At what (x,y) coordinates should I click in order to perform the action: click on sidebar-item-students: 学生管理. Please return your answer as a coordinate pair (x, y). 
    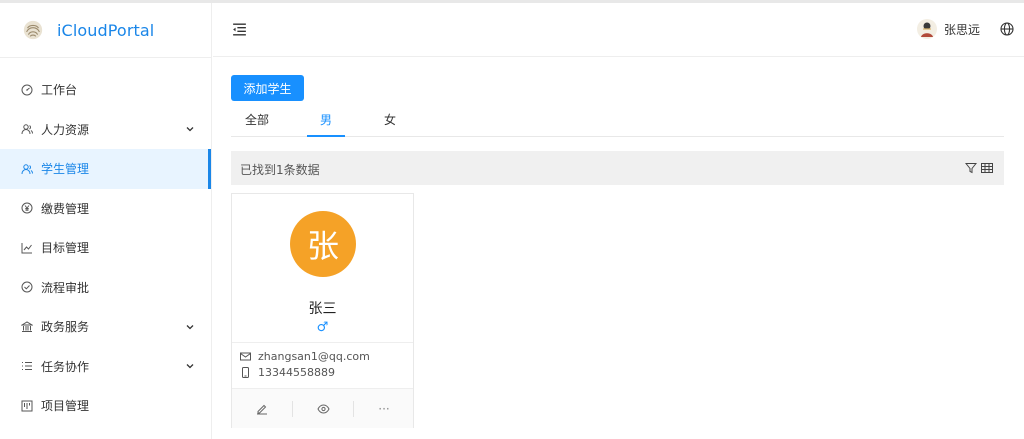
    Looking at the image, I should click on (105, 169).